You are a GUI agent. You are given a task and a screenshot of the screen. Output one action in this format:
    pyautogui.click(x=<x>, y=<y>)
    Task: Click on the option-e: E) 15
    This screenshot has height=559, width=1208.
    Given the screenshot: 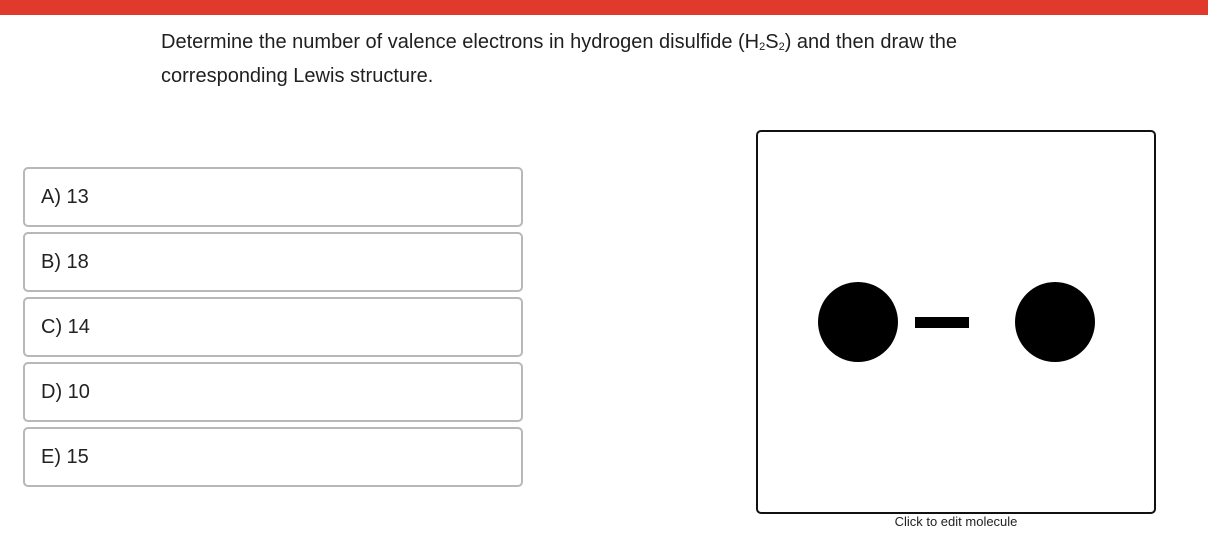 What is the action you would take?
    pyautogui.click(x=273, y=457)
    